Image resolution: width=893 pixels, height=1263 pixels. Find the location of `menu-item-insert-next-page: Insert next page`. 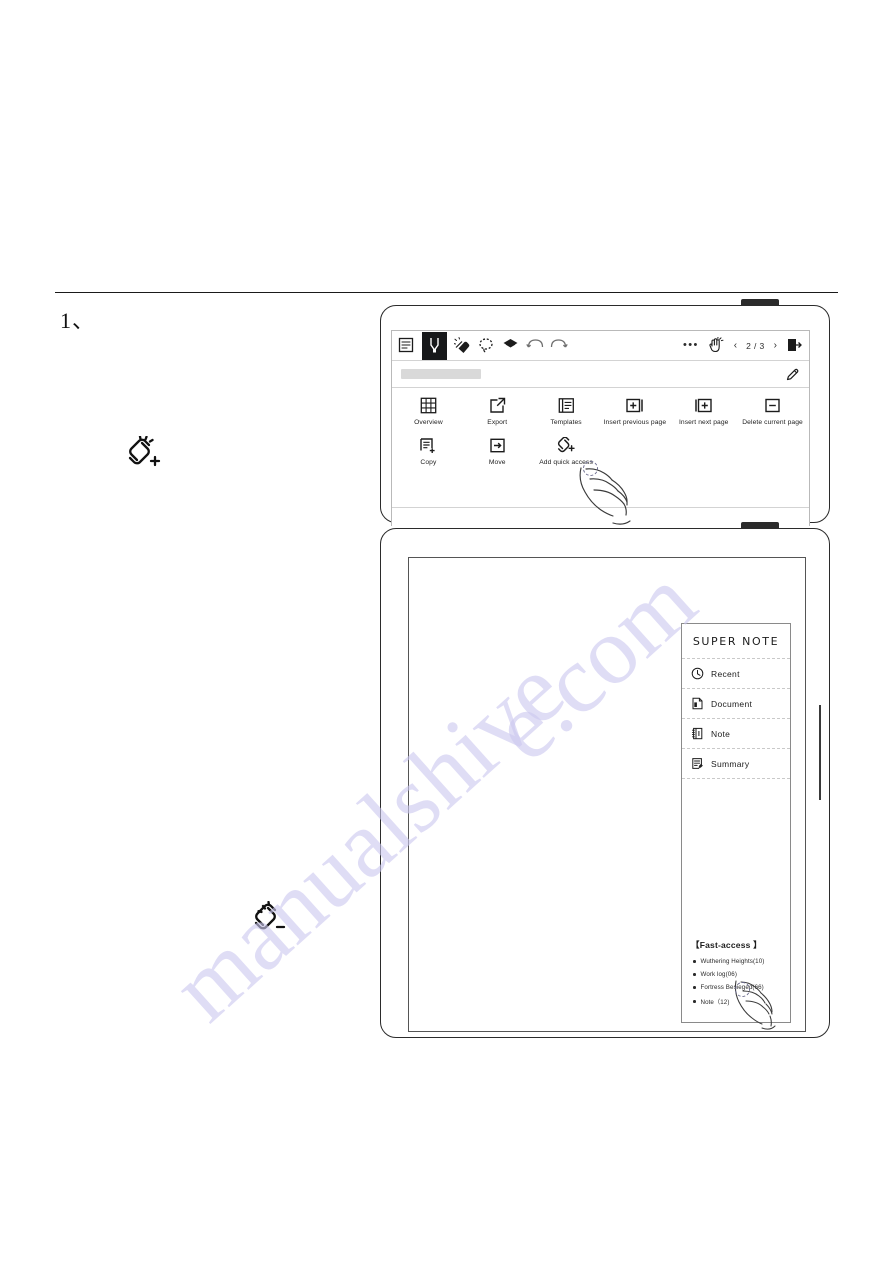

menu-item-insert-next-page: Insert next page is located at coordinates (703, 412).